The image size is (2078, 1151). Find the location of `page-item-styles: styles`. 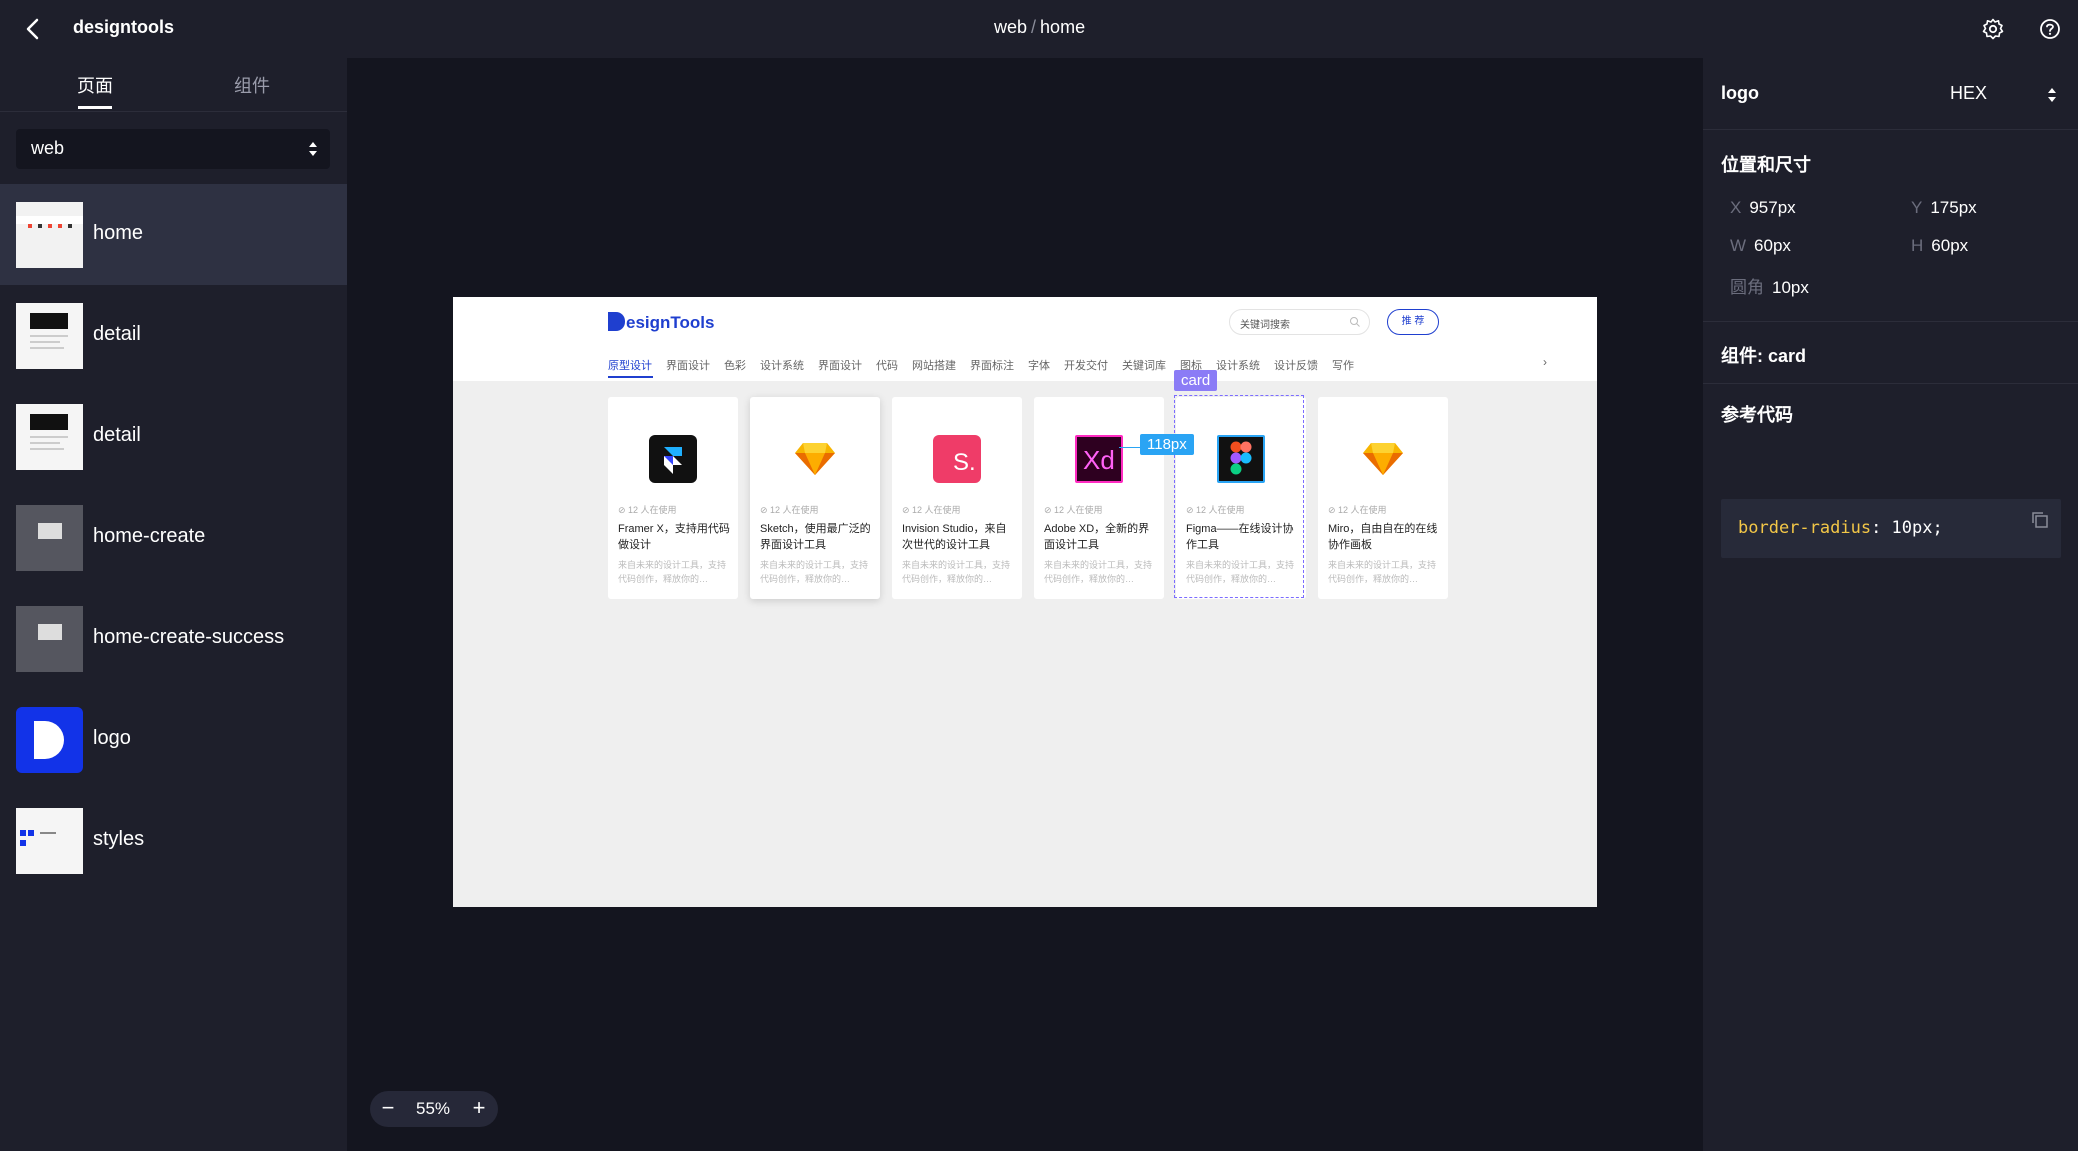

page-item-styles: styles is located at coordinates (173, 840).